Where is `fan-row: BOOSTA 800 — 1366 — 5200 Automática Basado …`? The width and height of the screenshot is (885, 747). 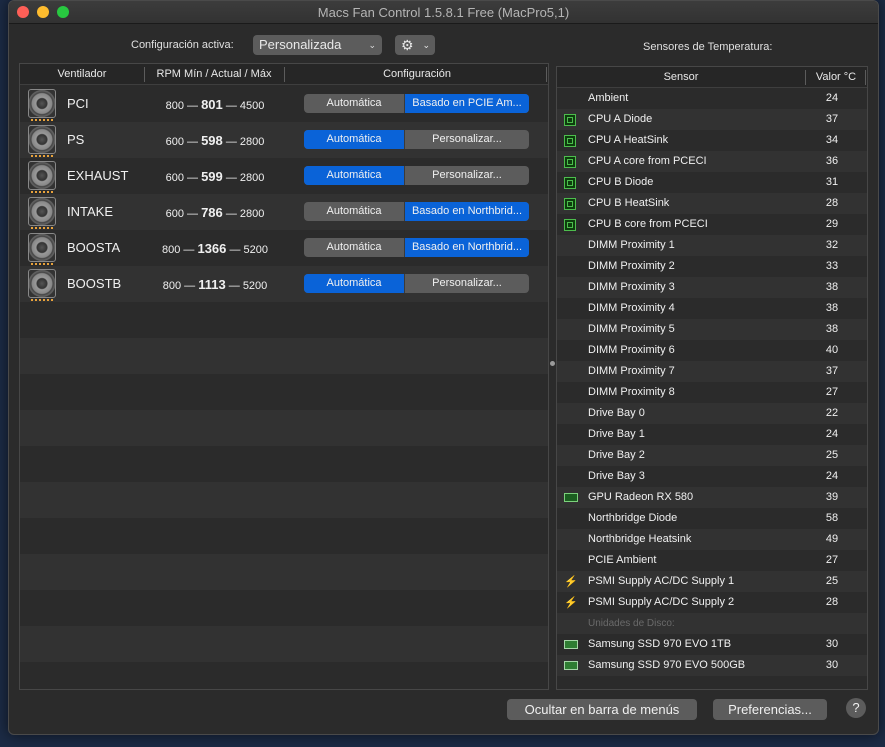 fan-row: BOOSTA 800 — 1366 — 5200 Automática Basado … is located at coordinates (284, 248).